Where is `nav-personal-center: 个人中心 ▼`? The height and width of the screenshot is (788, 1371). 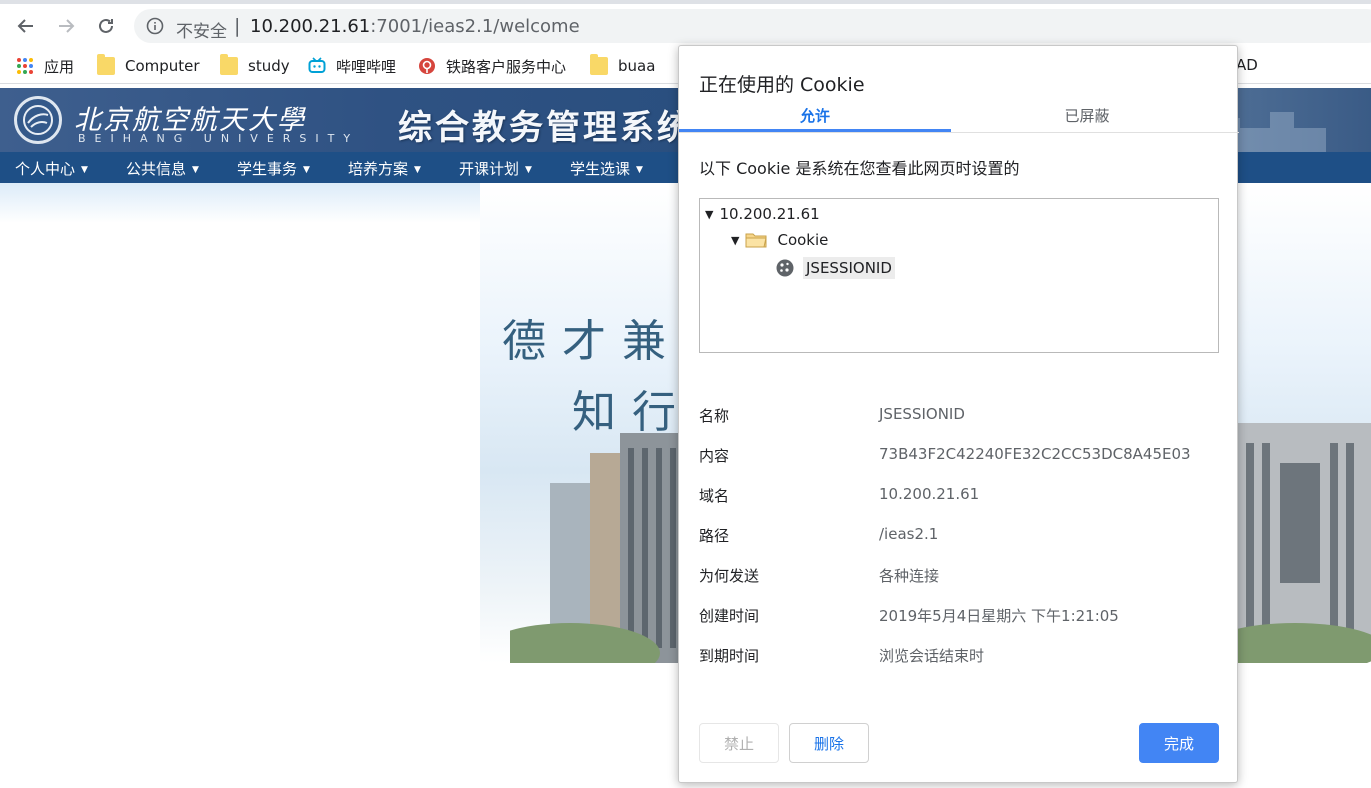 nav-personal-center: 个人中心 ▼ is located at coordinates (51, 168).